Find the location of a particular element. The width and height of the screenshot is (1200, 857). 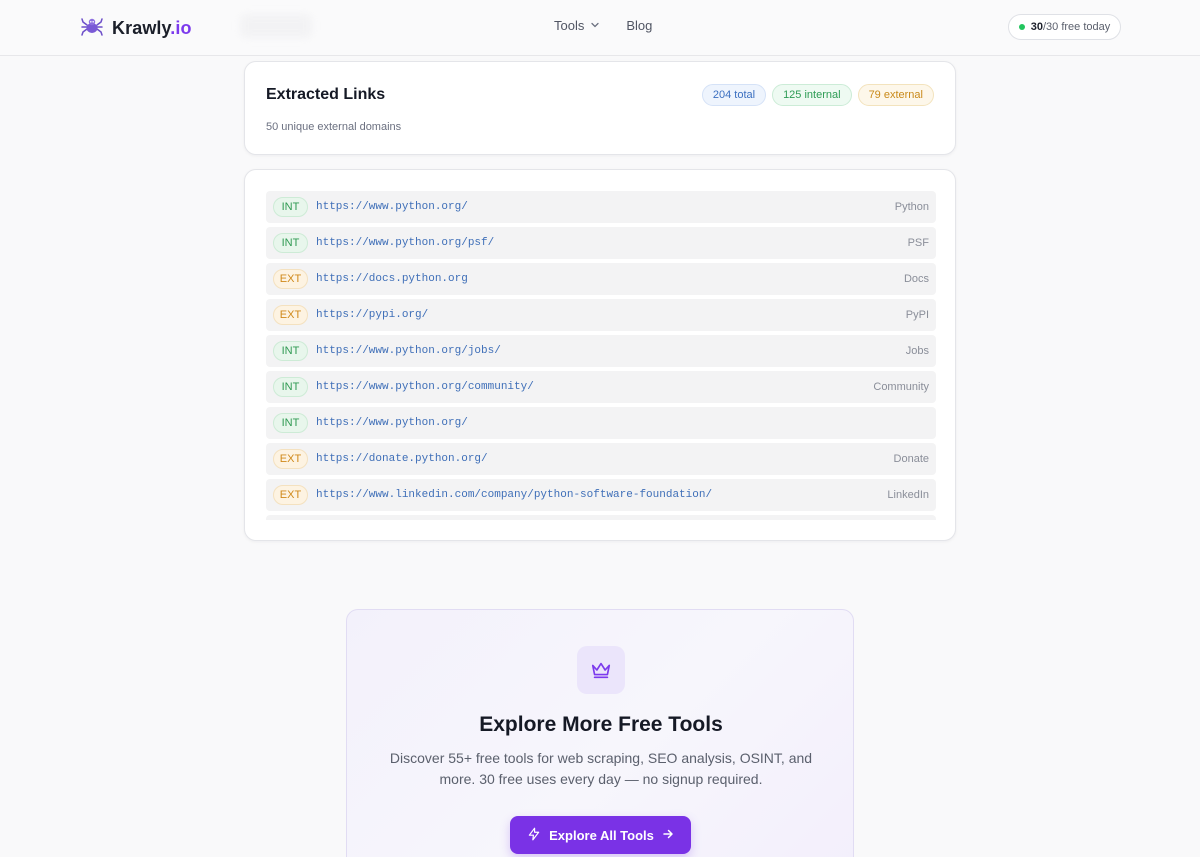

link-anchor-text: Community is located at coordinates (901, 387).